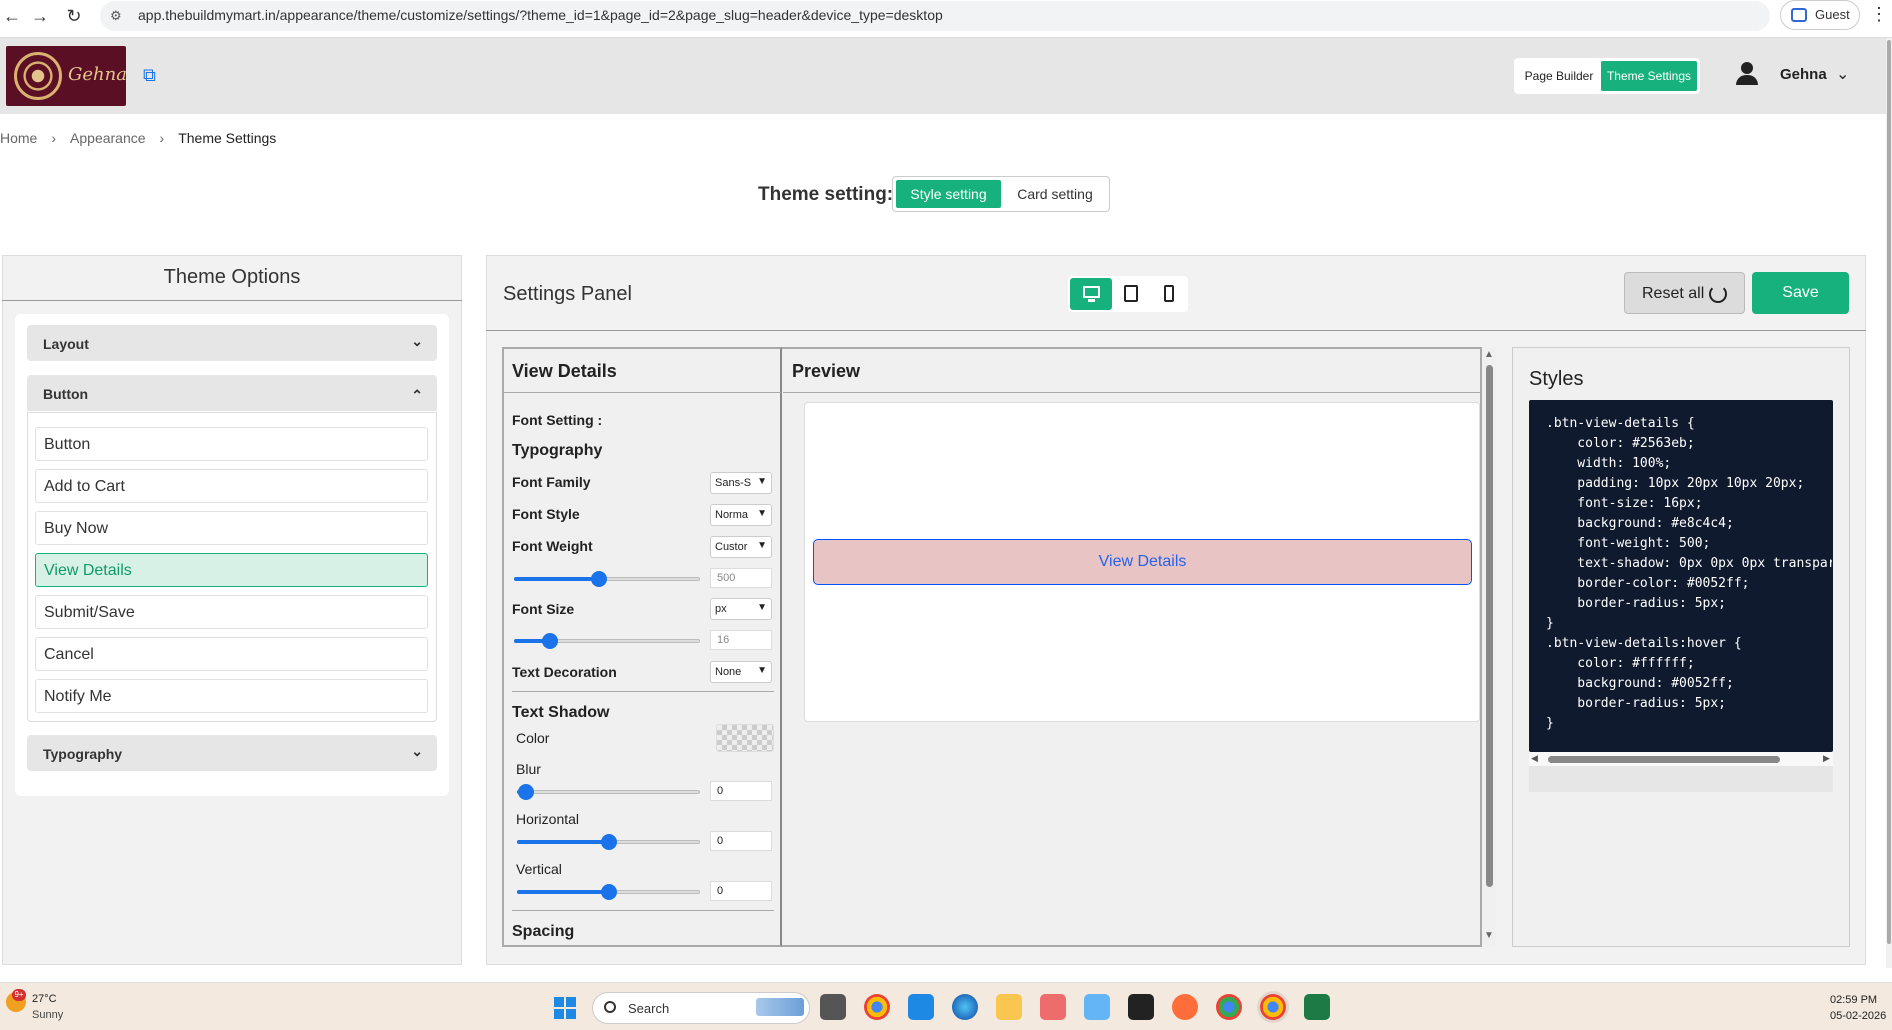 Image resolution: width=1892 pixels, height=1030 pixels. I want to click on snipping-tool-icon, so click(1053, 1007).